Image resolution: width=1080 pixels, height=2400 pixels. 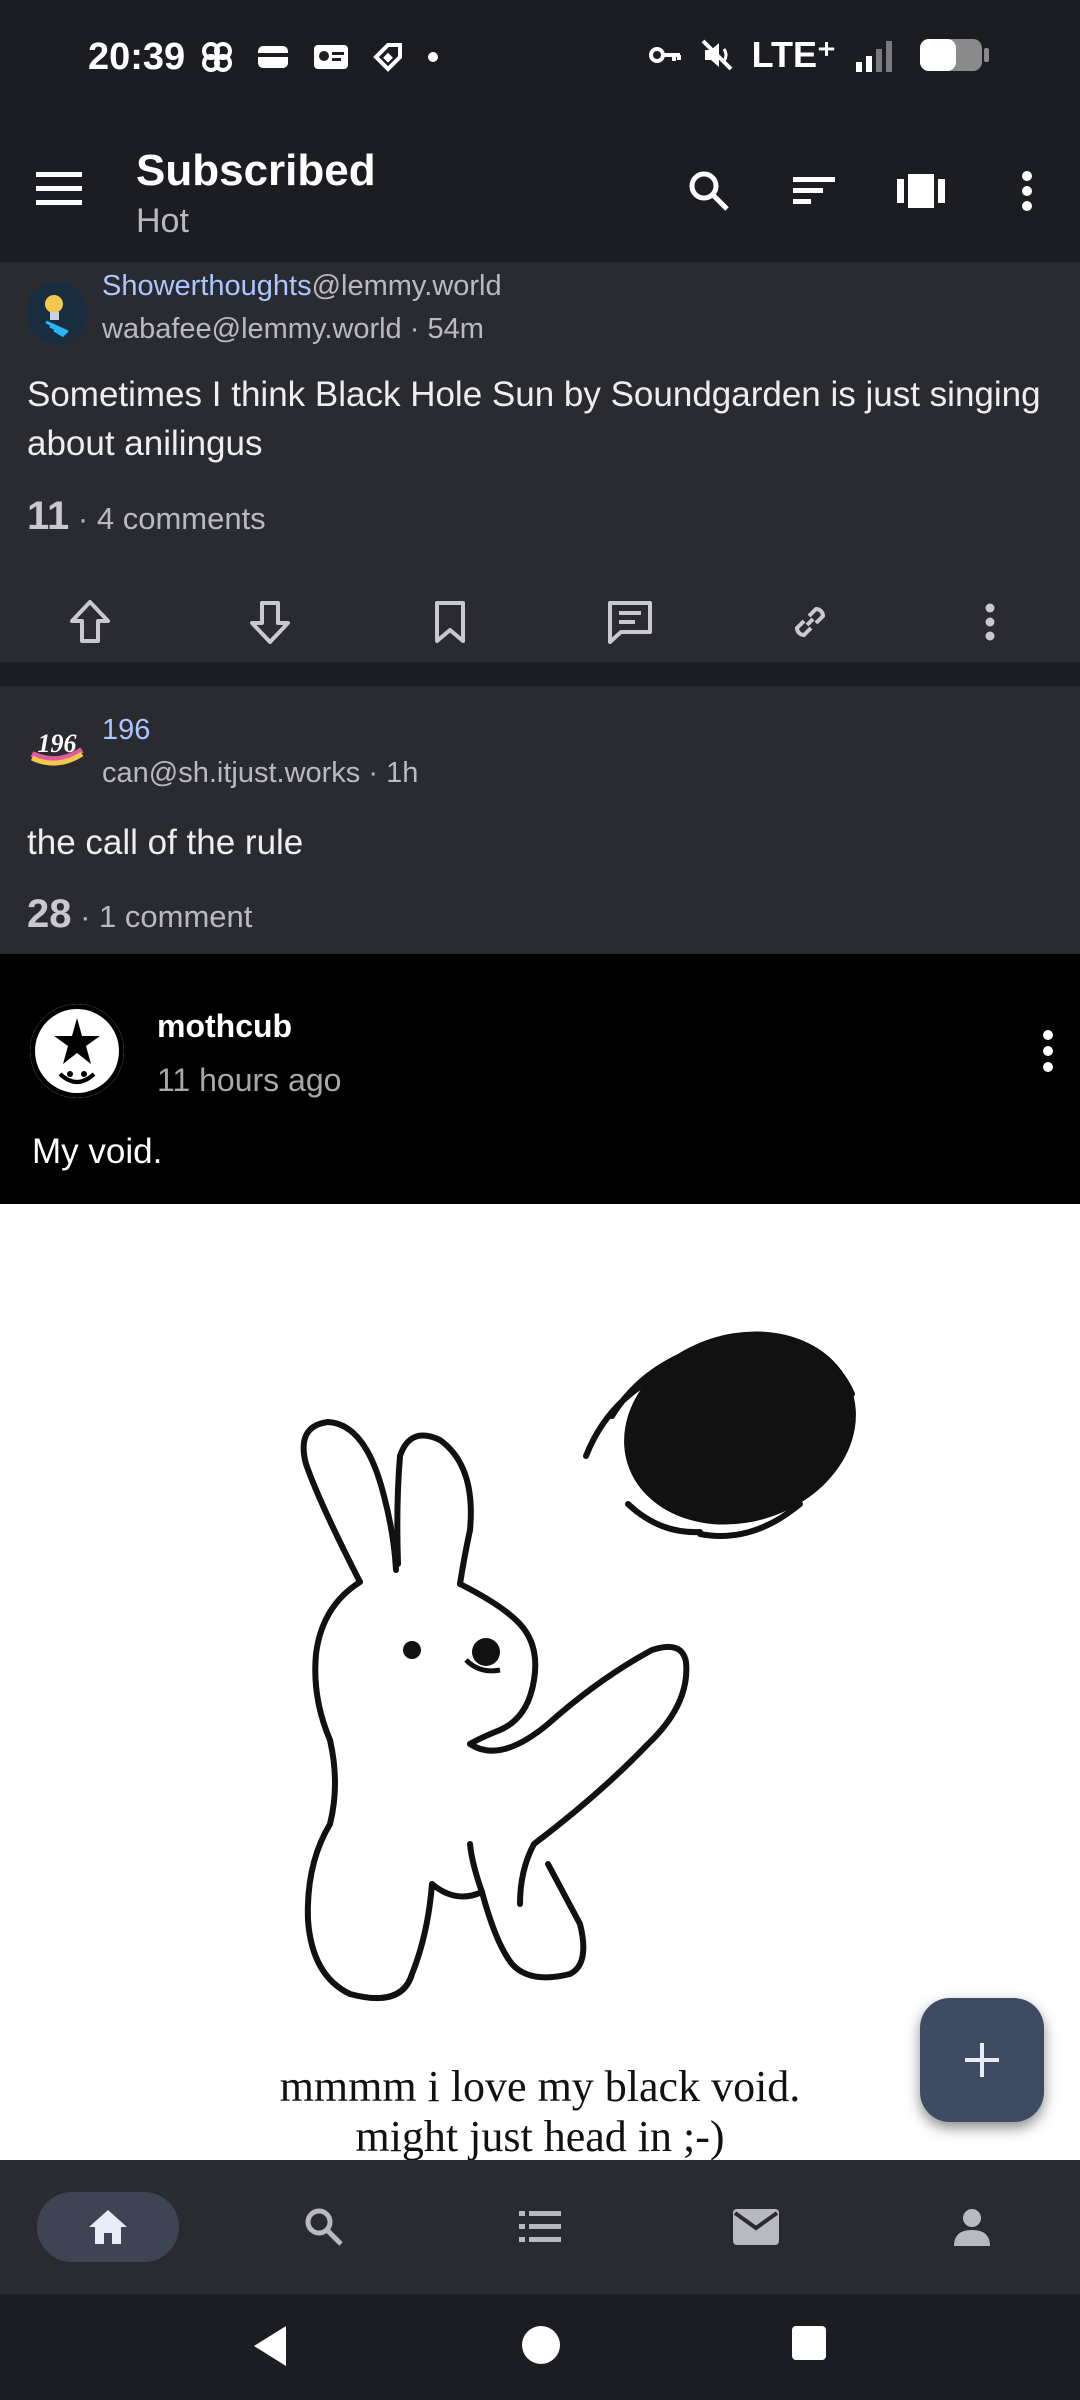 I want to click on link-icon, so click(x=810, y=622).